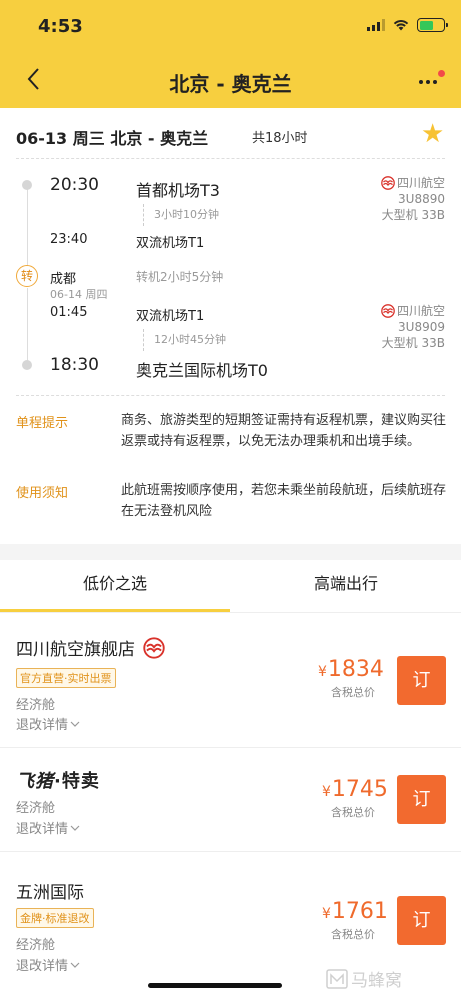  Describe the element at coordinates (420, 183) in the screenshot. I see `segment1-airline: 四川航空` at that location.